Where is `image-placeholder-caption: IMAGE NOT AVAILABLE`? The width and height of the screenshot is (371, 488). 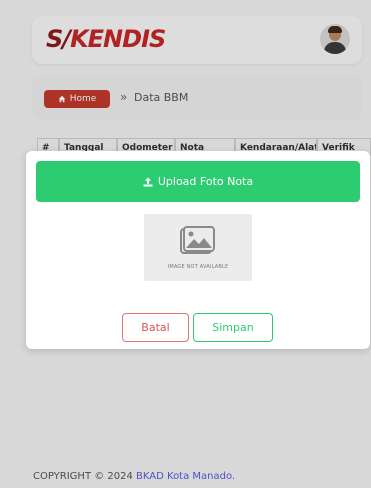 image-placeholder-caption: IMAGE NOT AVAILABLE is located at coordinates (198, 267).